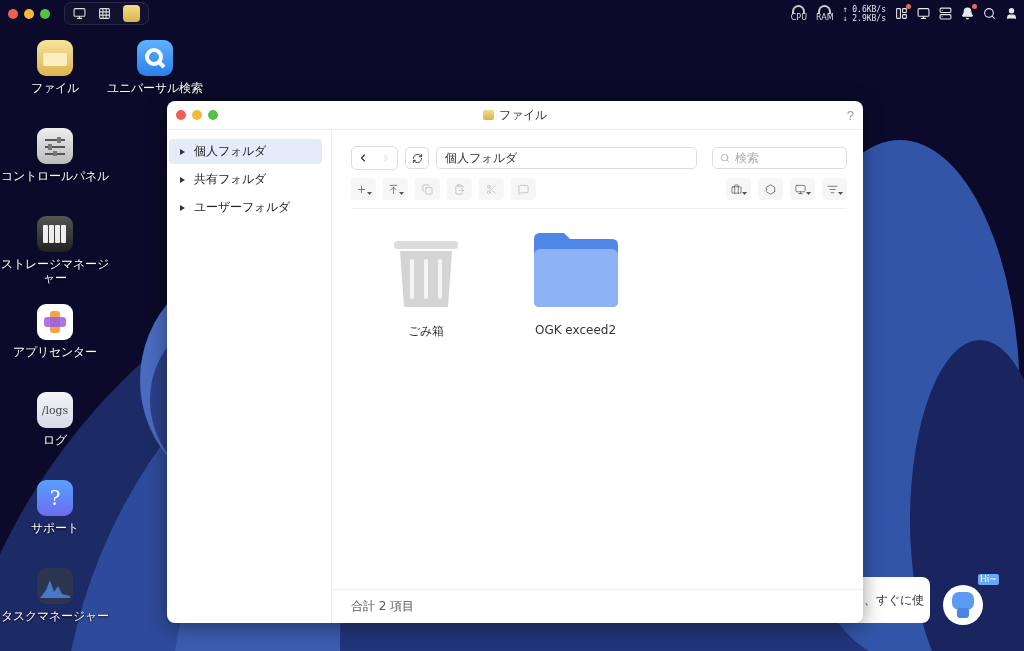 This screenshot has height=651, width=1024. I want to click on app-grid-icon, so click(104, 13).